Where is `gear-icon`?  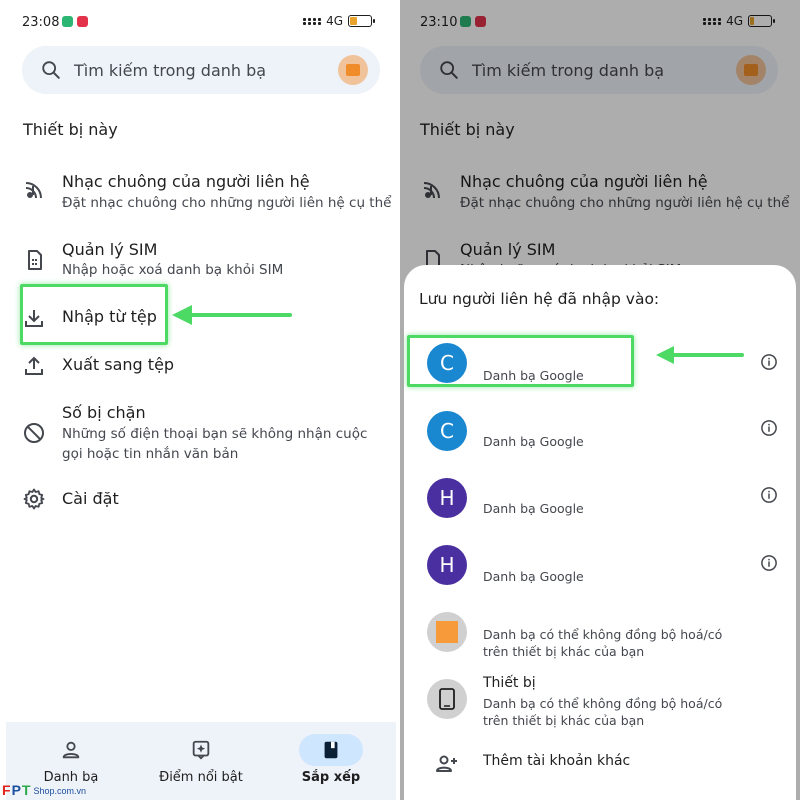
gear-icon is located at coordinates (34, 499).